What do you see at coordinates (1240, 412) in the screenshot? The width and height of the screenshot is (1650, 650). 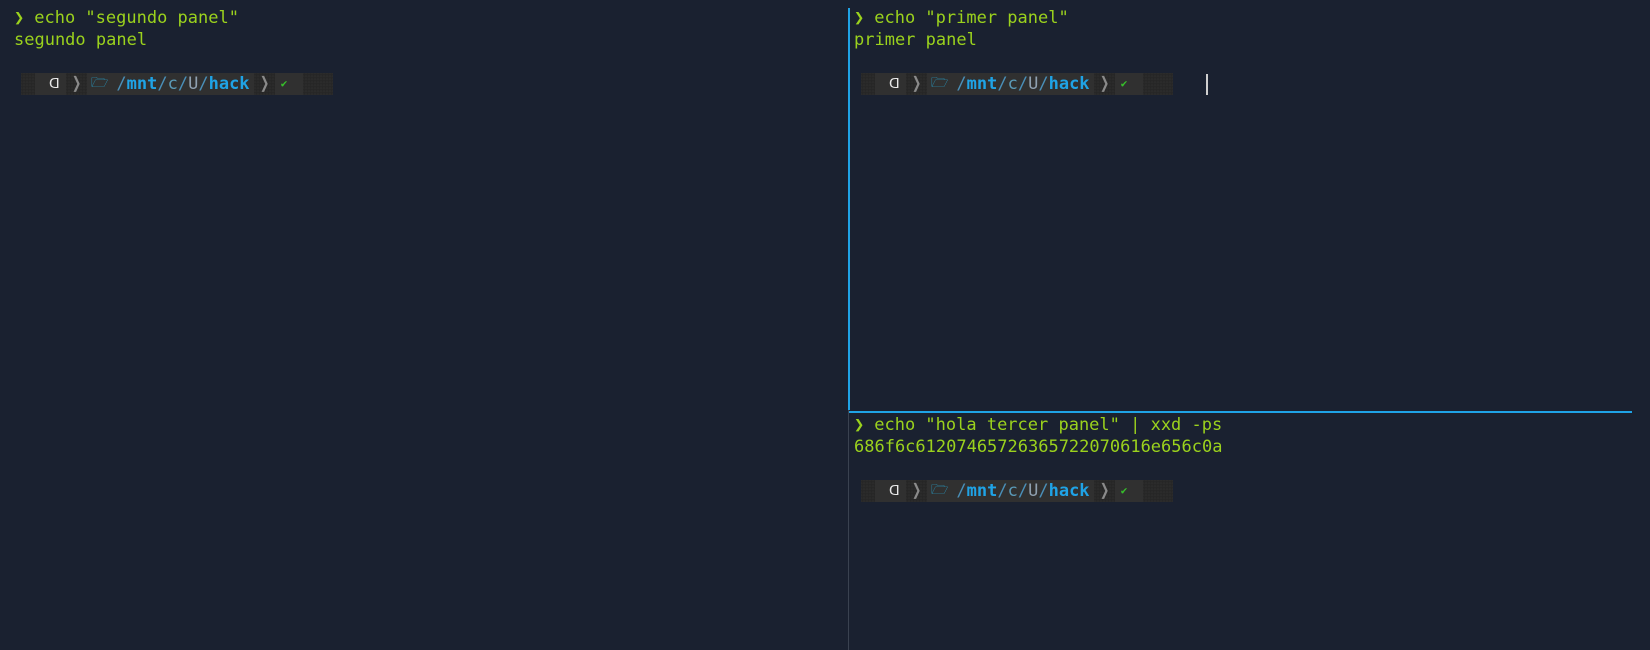 I see `pane-divider-horizontal` at bounding box center [1240, 412].